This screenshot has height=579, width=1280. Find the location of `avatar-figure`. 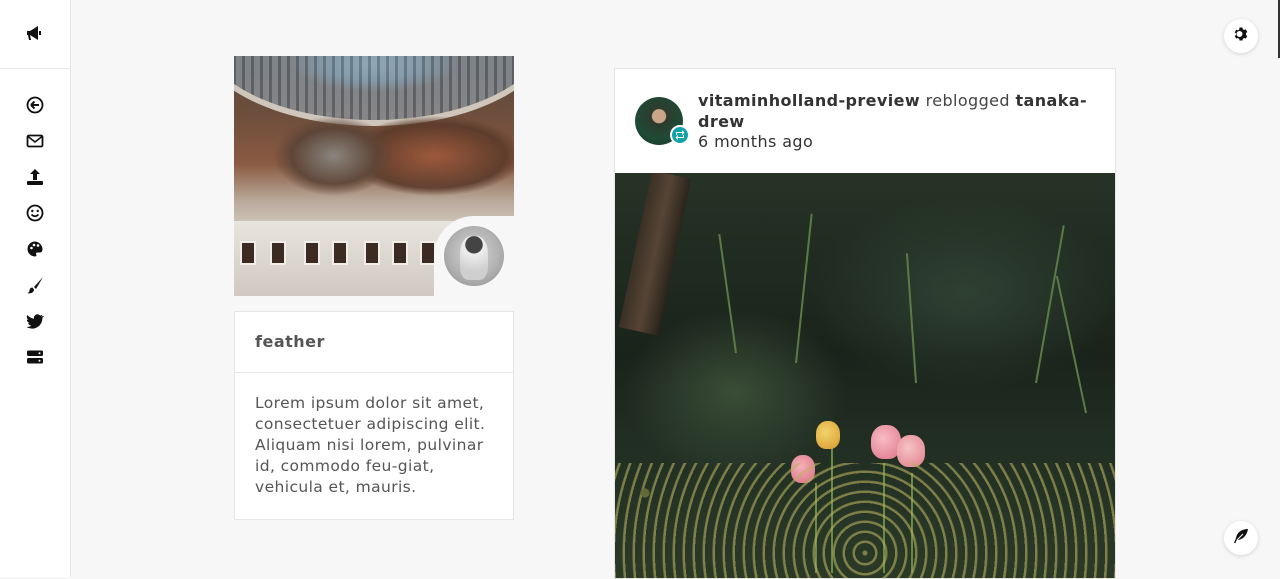

avatar-figure is located at coordinates (474, 258).